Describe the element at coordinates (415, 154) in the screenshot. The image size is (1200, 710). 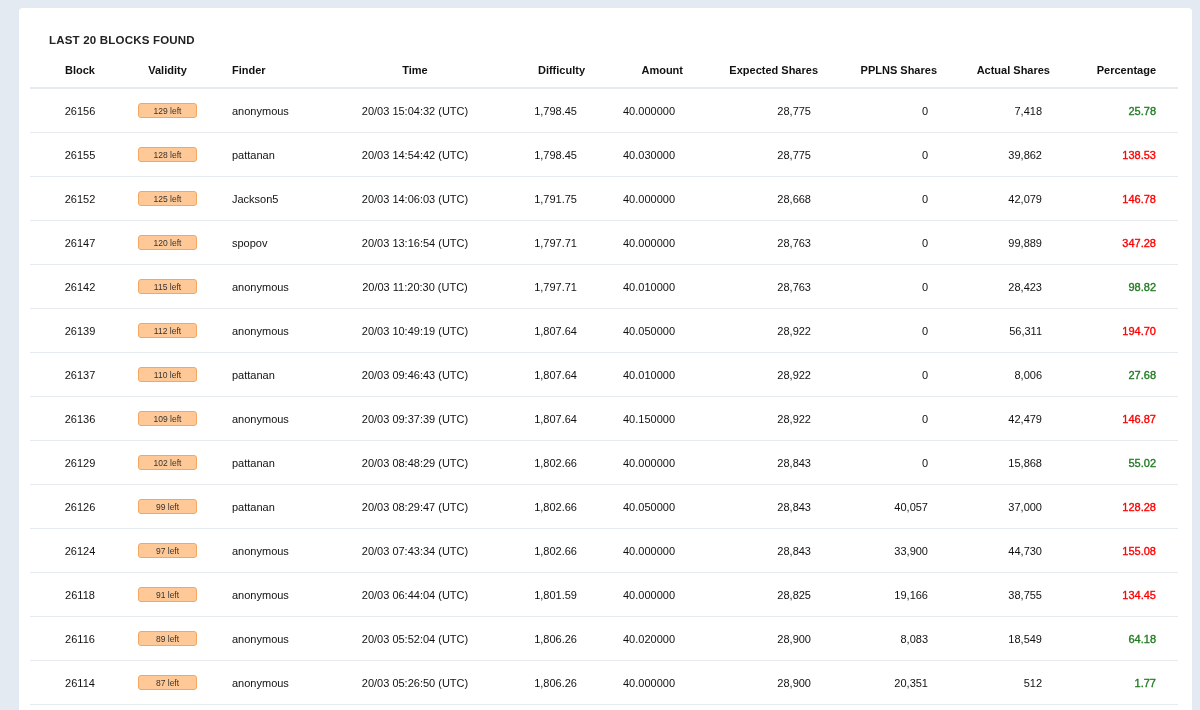
I see `block-time: 20/03 14:54:42 (UTC)` at that location.